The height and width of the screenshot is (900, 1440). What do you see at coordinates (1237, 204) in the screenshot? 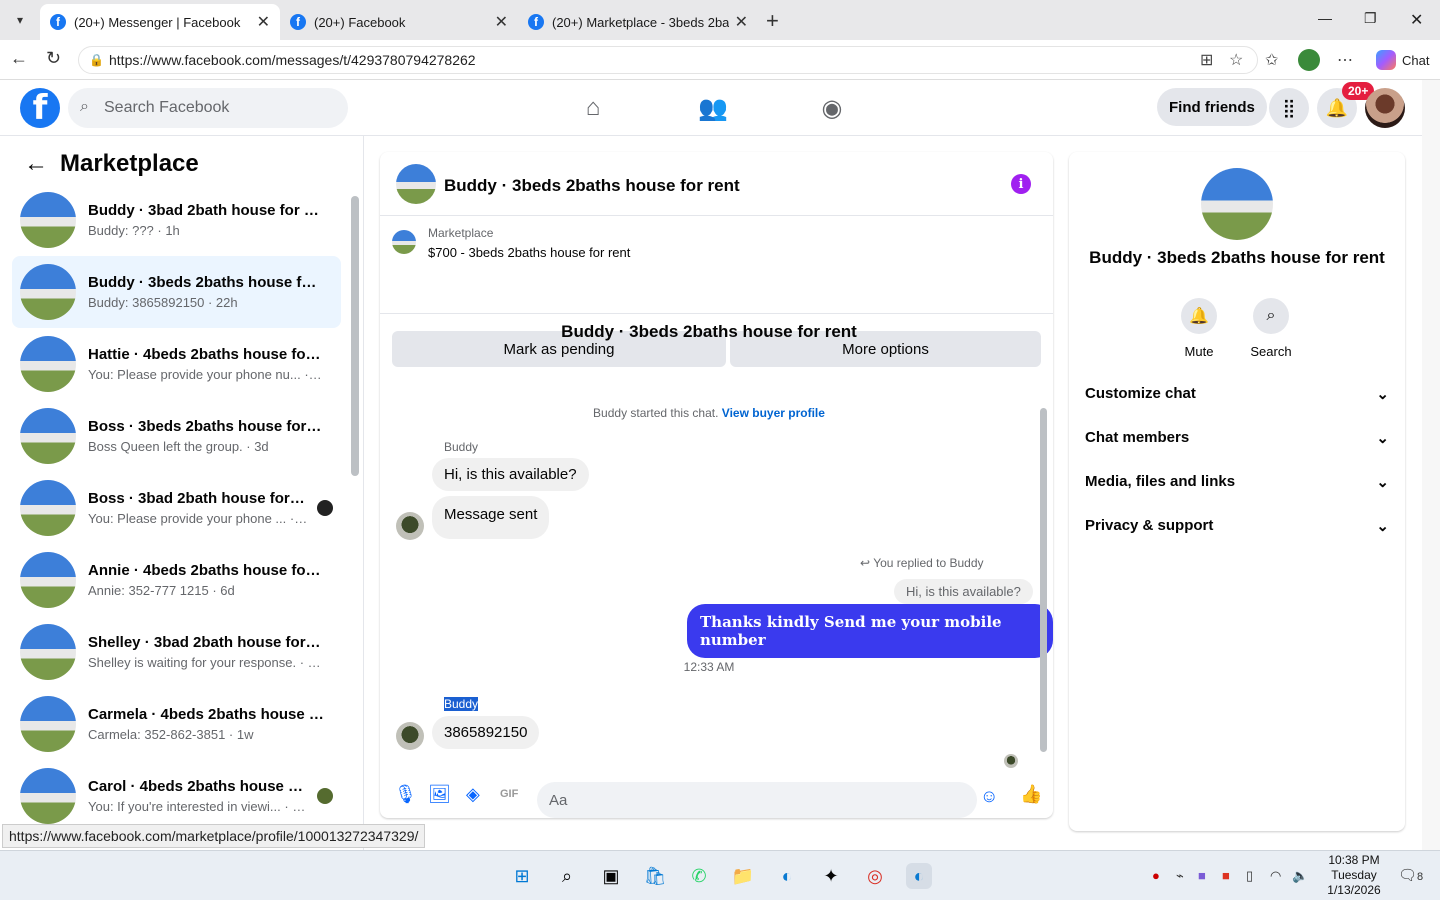
I see `chat-info-avatar` at bounding box center [1237, 204].